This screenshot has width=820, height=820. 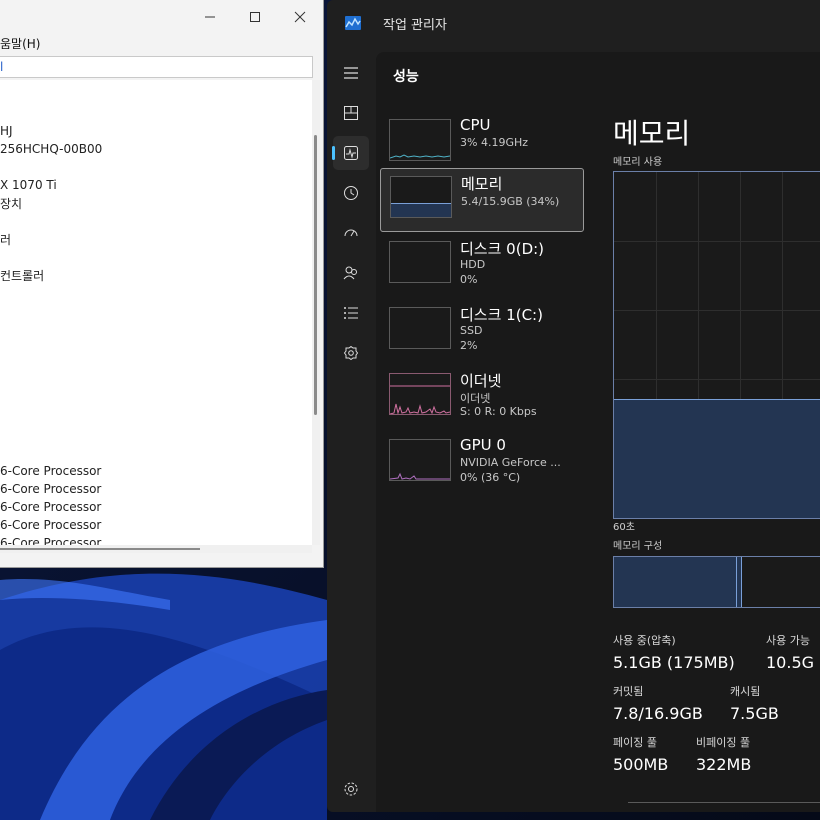 What do you see at coordinates (420, 156) in the screenshot?
I see `cpu-sparkline` at bounding box center [420, 156].